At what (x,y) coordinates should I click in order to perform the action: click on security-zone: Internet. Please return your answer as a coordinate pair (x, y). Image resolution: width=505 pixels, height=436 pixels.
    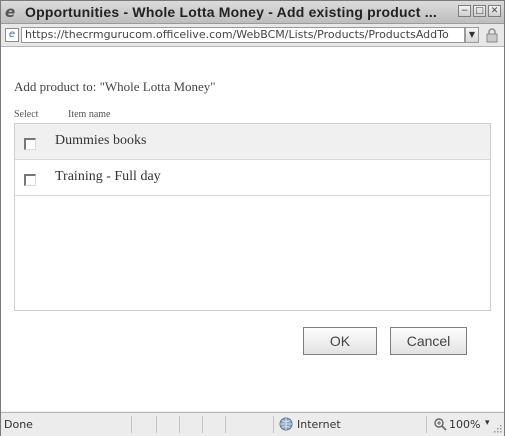
    Looking at the image, I should click on (319, 424).